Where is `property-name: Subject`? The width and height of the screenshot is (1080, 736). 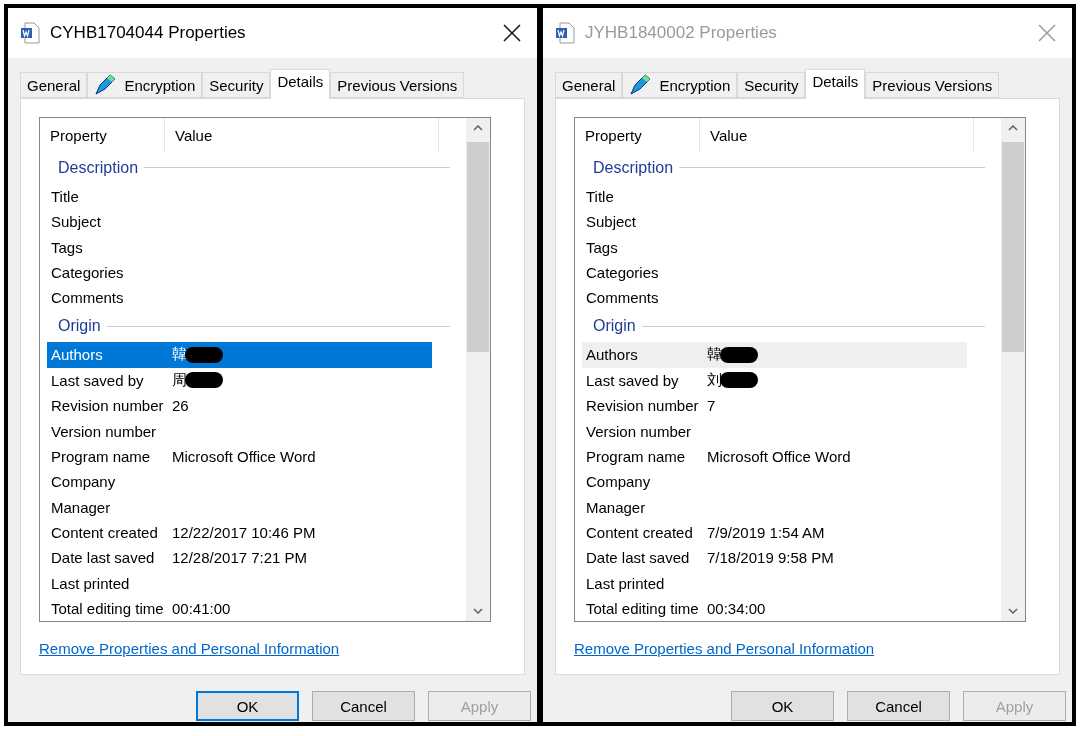 property-name: Subject is located at coordinates (611, 222).